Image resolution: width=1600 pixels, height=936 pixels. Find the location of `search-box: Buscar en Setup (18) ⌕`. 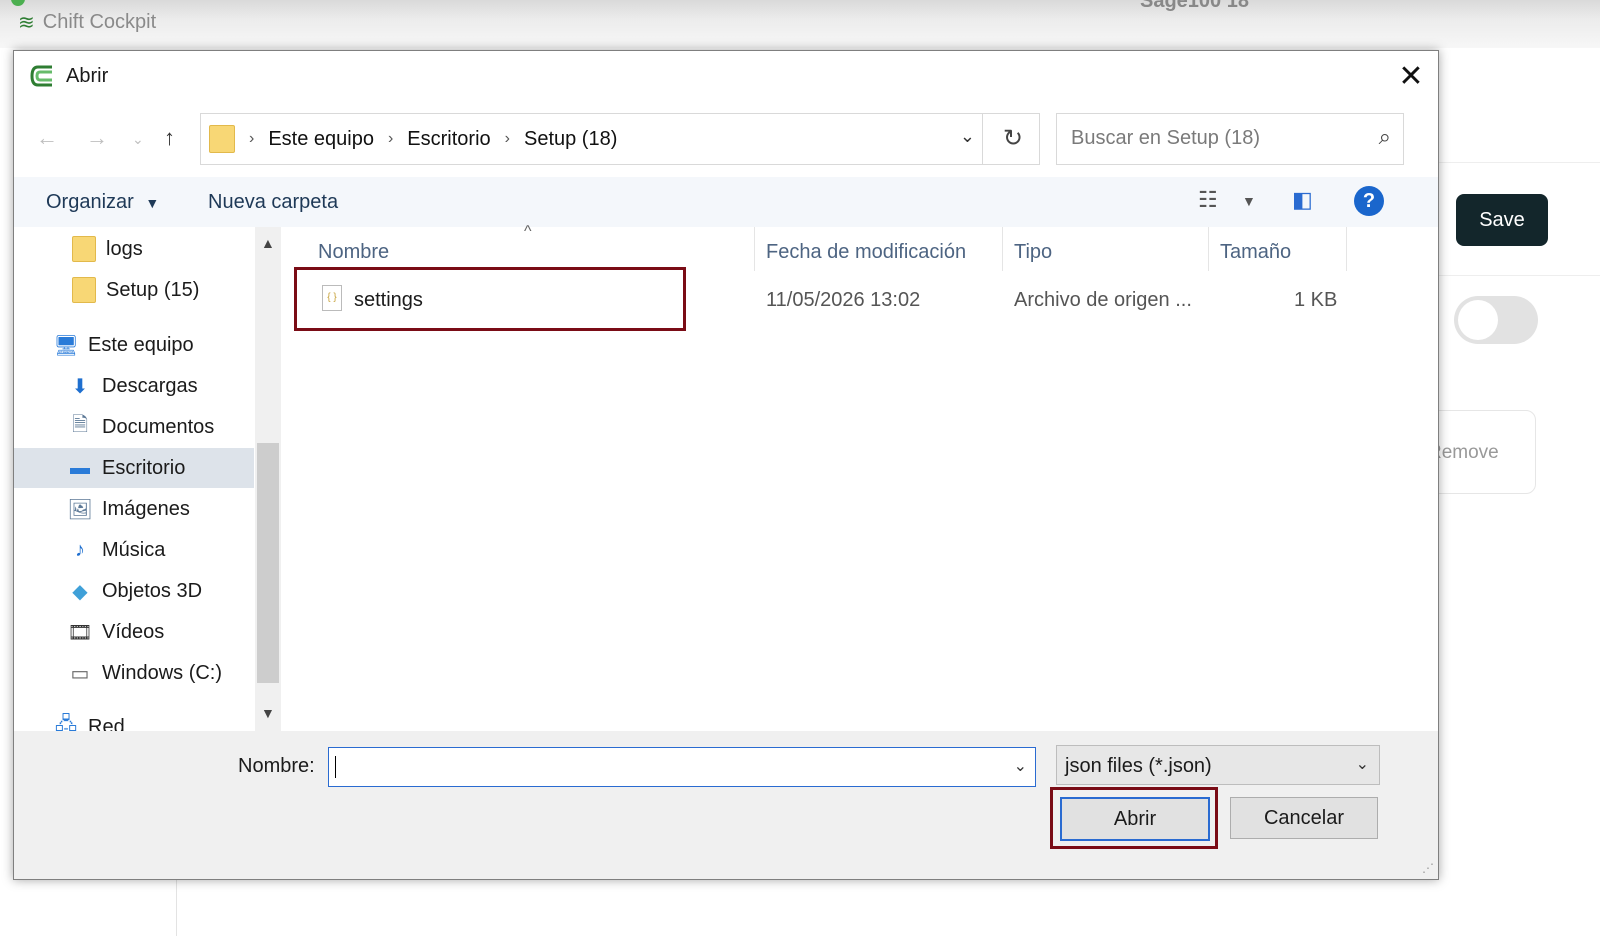

search-box: Buscar en Setup (18) ⌕ is located at coordinates (1230, 139).